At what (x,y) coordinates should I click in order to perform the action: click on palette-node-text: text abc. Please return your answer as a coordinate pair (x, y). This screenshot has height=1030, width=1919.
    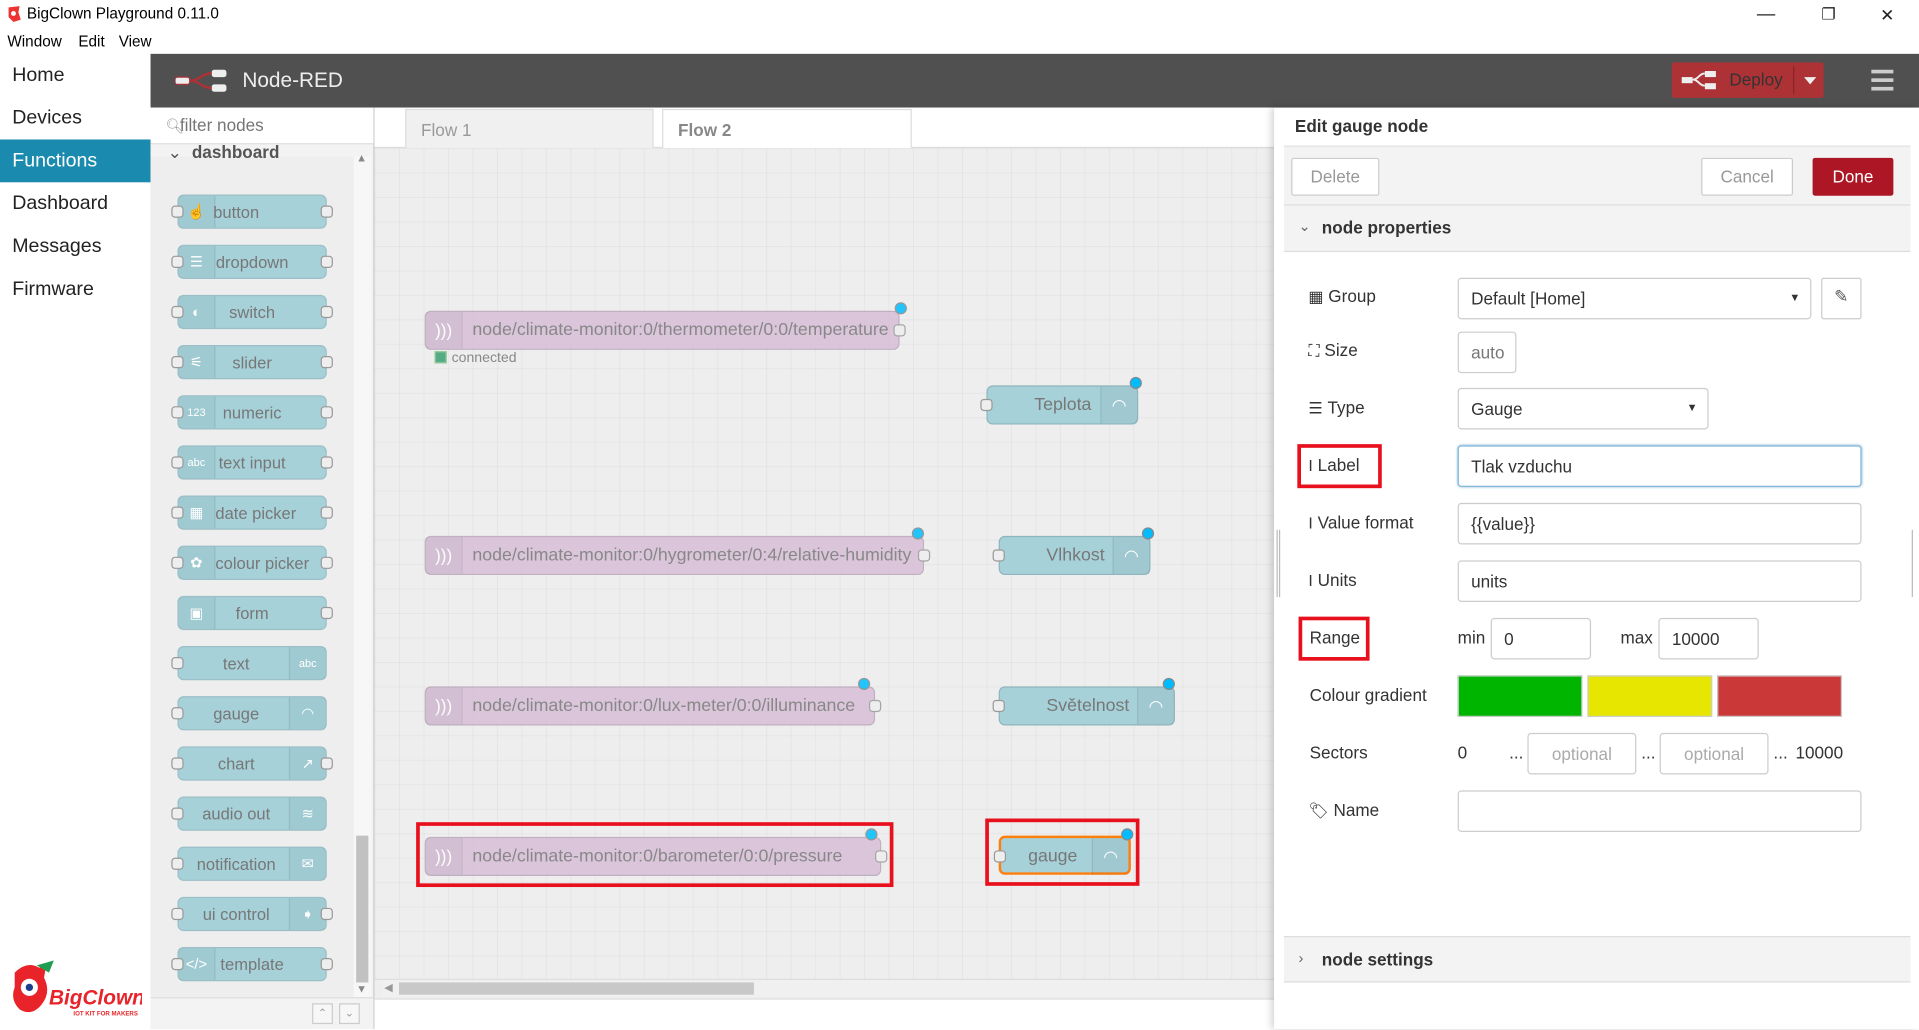
    Looking at the image, I should click on (249, 663).